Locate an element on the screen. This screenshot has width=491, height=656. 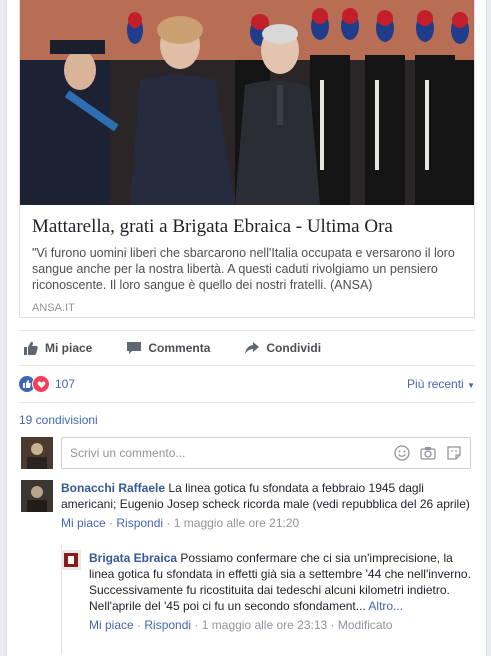
reaction-count: 107 is located at coordinates (65, 384).